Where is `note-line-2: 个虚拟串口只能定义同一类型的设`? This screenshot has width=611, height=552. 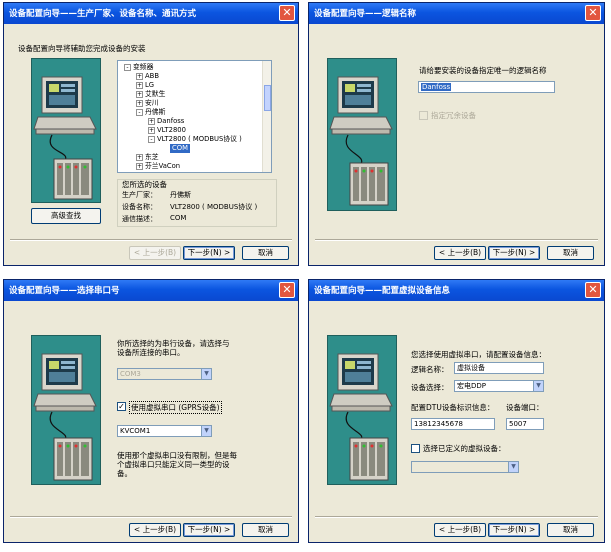
note-line-2: 个虚拟串口只能定义同一类型的设 is located at coordinates (173, 464).